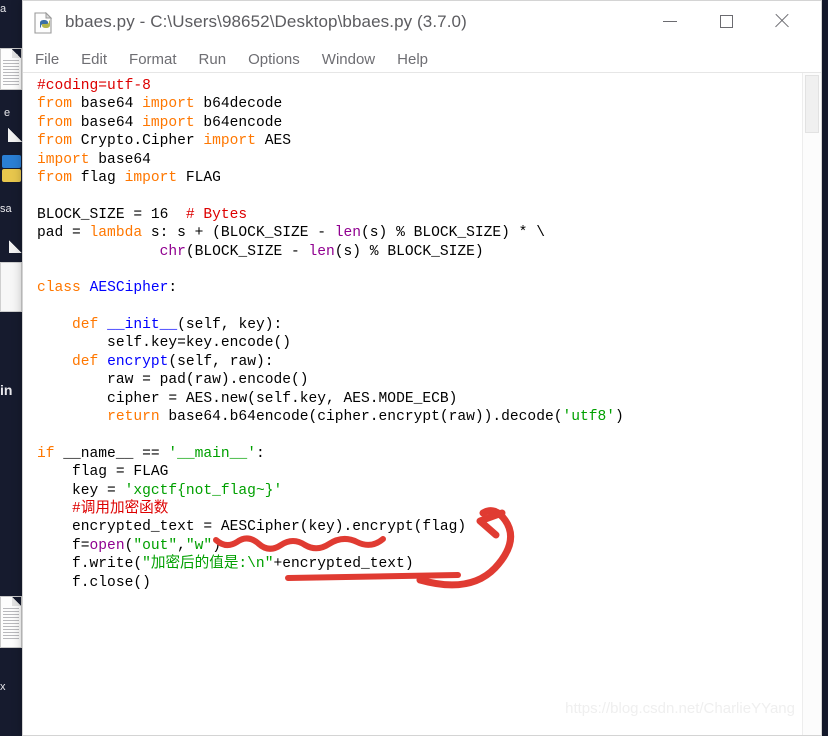 This screenshot has height=736, width=828. What do you see at coordinates (418, 178) in the screenshot?
I see `code-line: from flag import FLAG` at bounding box center [418, 178].